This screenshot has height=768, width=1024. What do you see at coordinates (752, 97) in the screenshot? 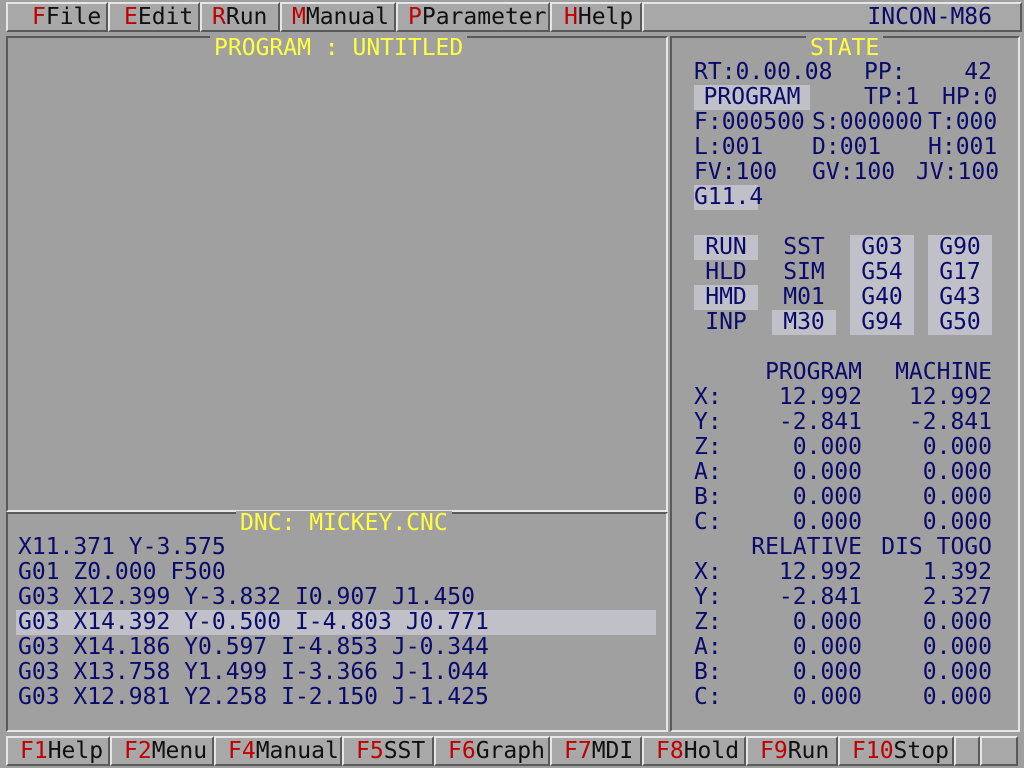
I see `mode-indicator: PROGRAM` at bounding box center [752, 97].